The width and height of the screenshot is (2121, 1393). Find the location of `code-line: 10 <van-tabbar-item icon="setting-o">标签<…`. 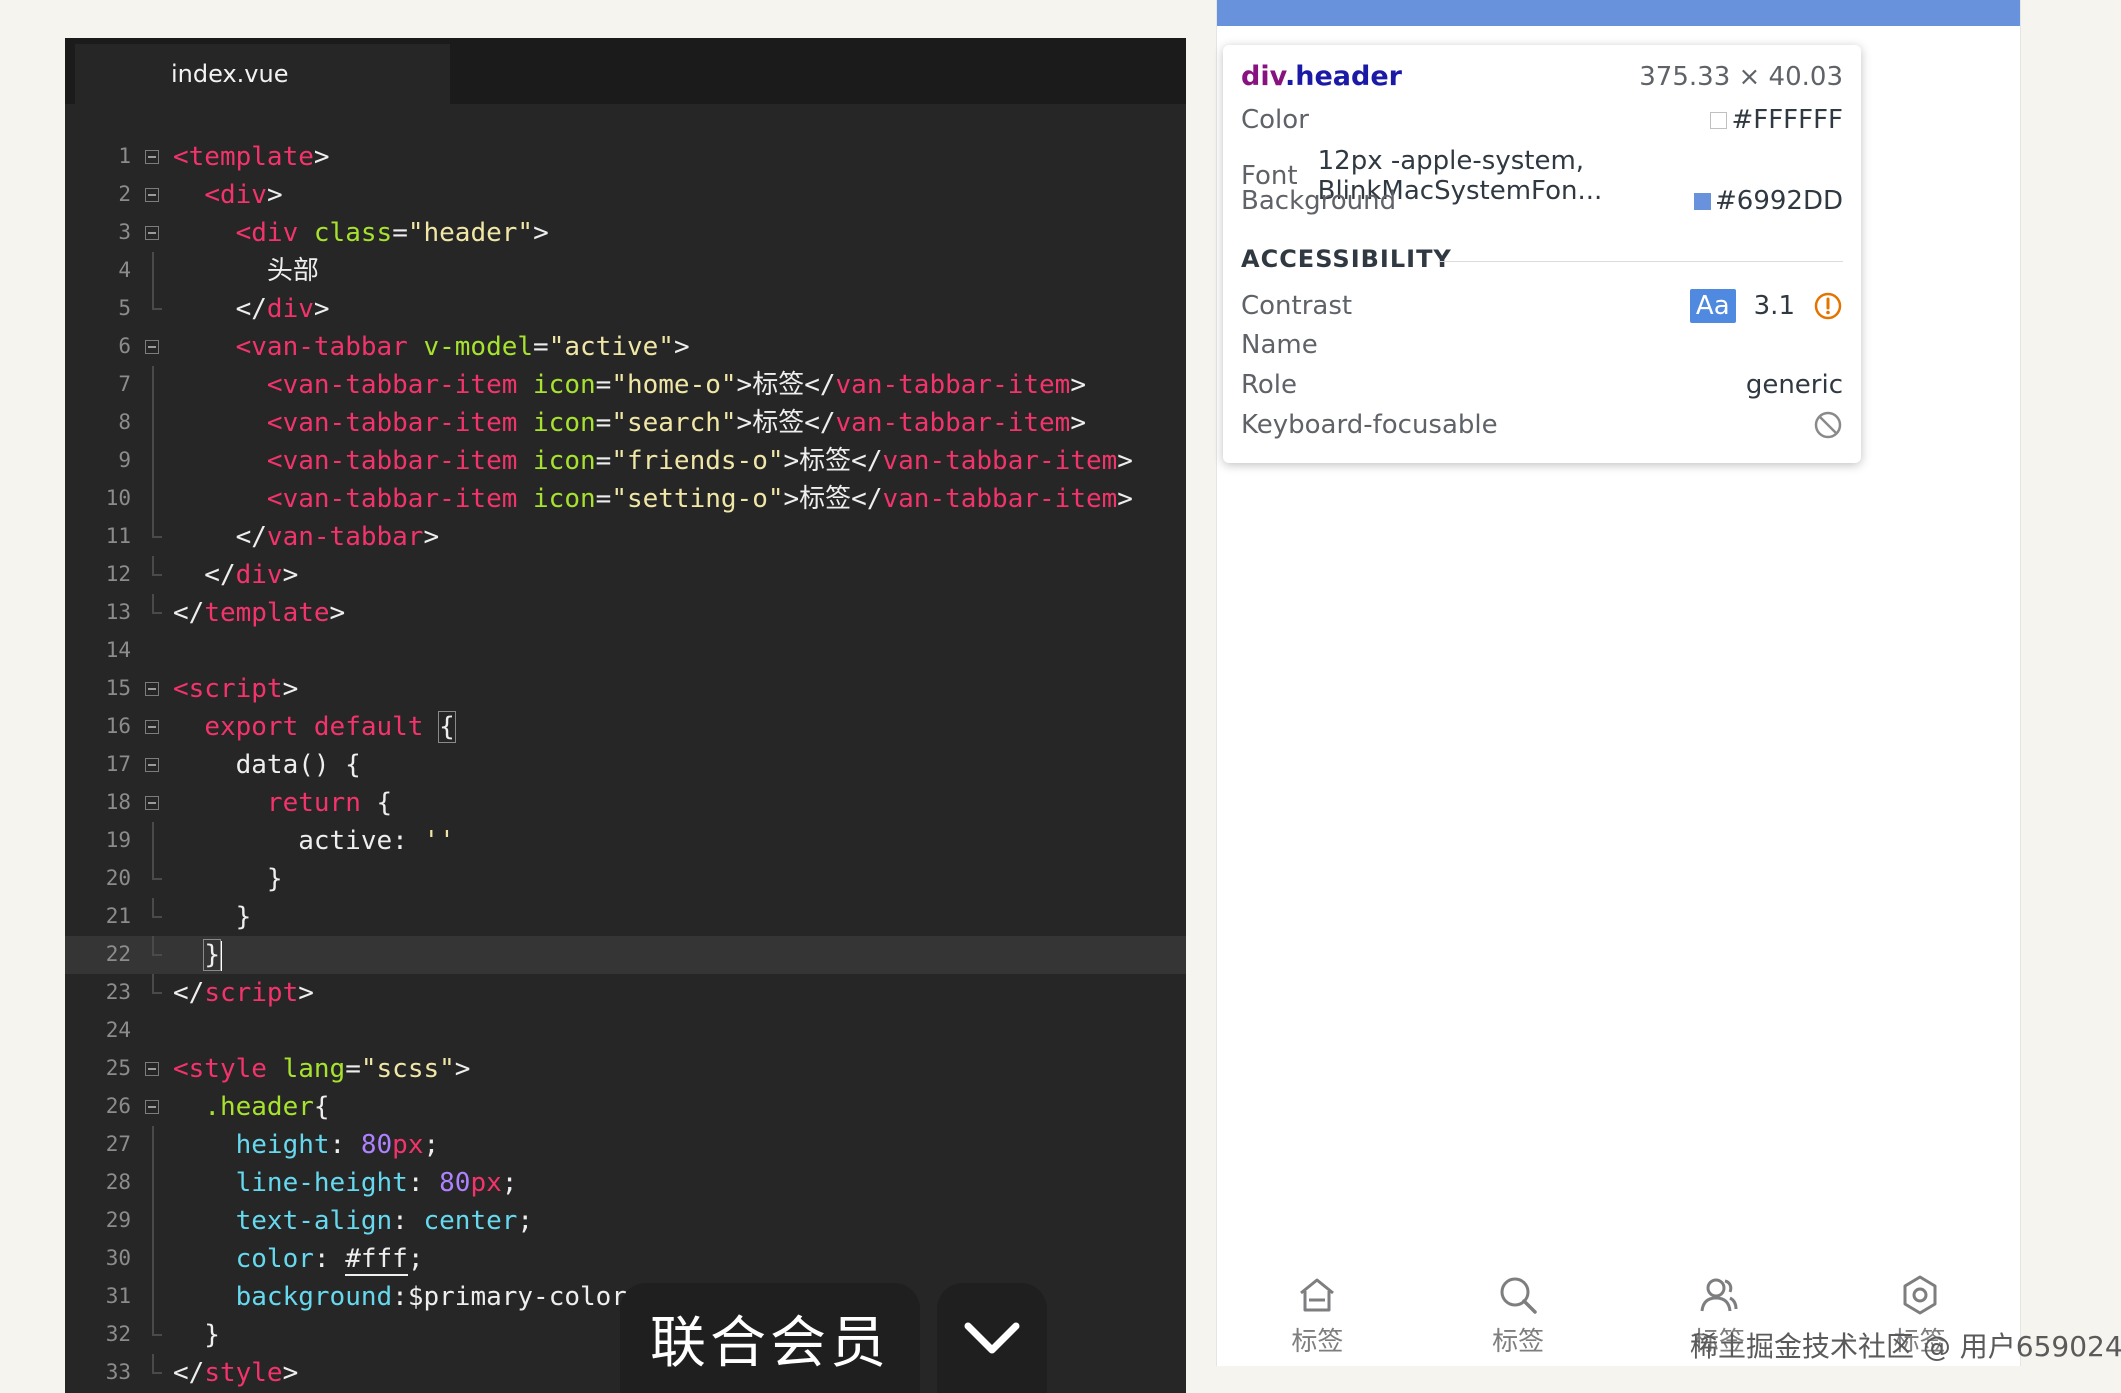

code-line: 10 <van-tabbar-item icon="setting-o">标签<… is located at coordinates (625, 499).